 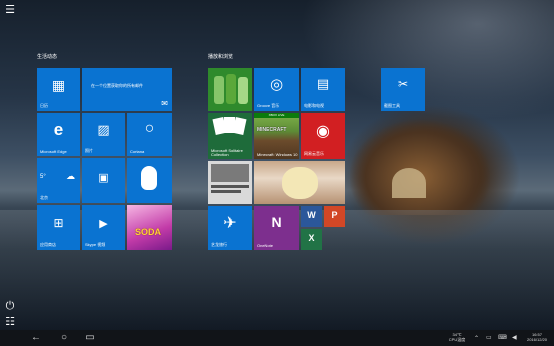 I want to click on tile-powerpoint: P, so click(x=334, y=216).